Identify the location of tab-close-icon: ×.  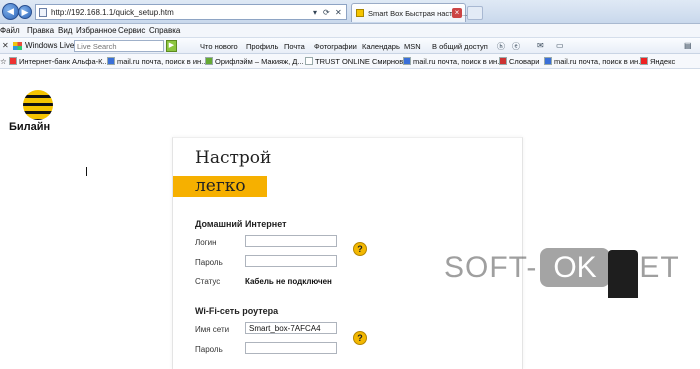
(457, 13).